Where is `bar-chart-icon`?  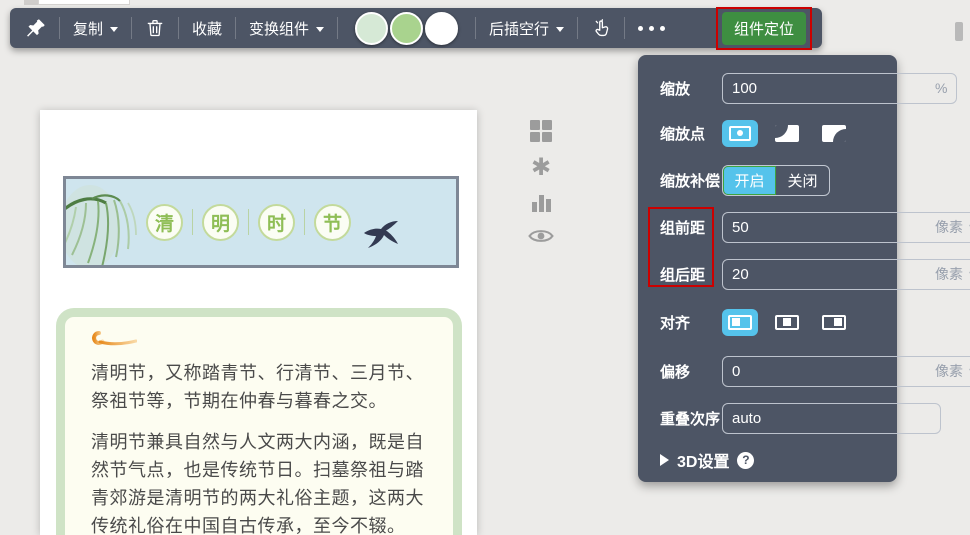
bar-chart-icon is located at coordinates (541, 203).